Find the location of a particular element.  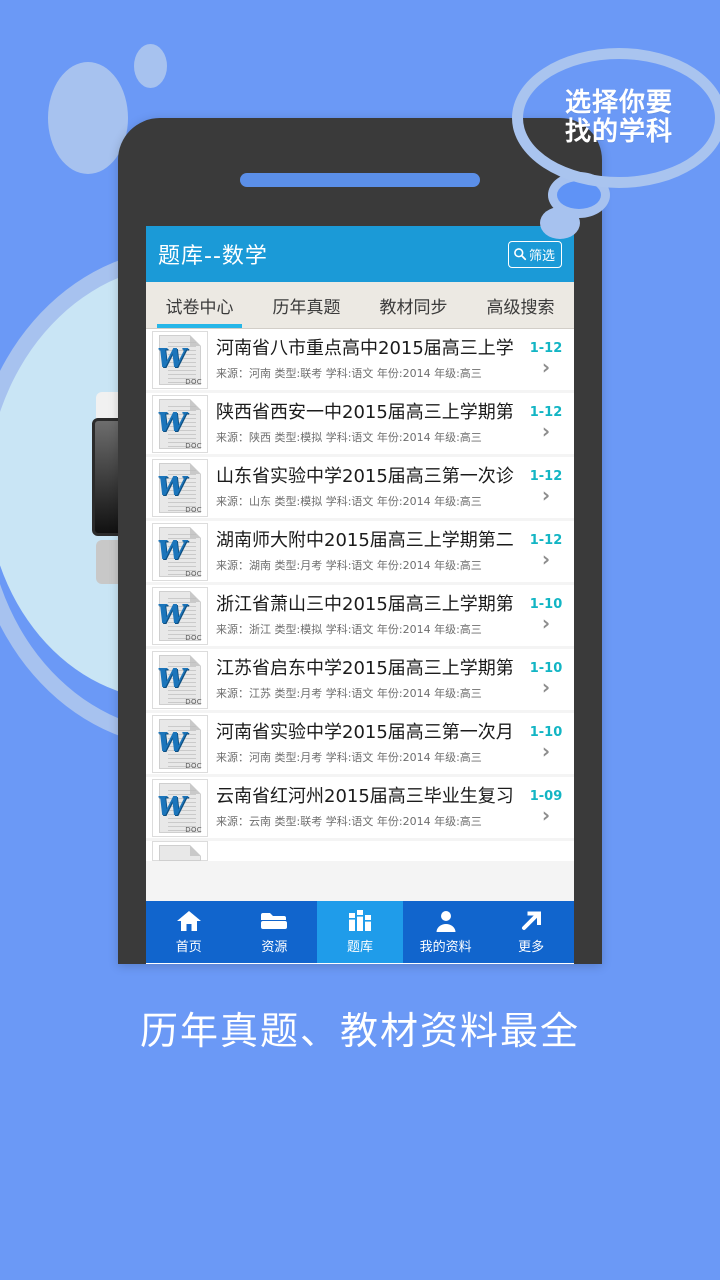

phone-speaker is located at coordinates (360, 180).